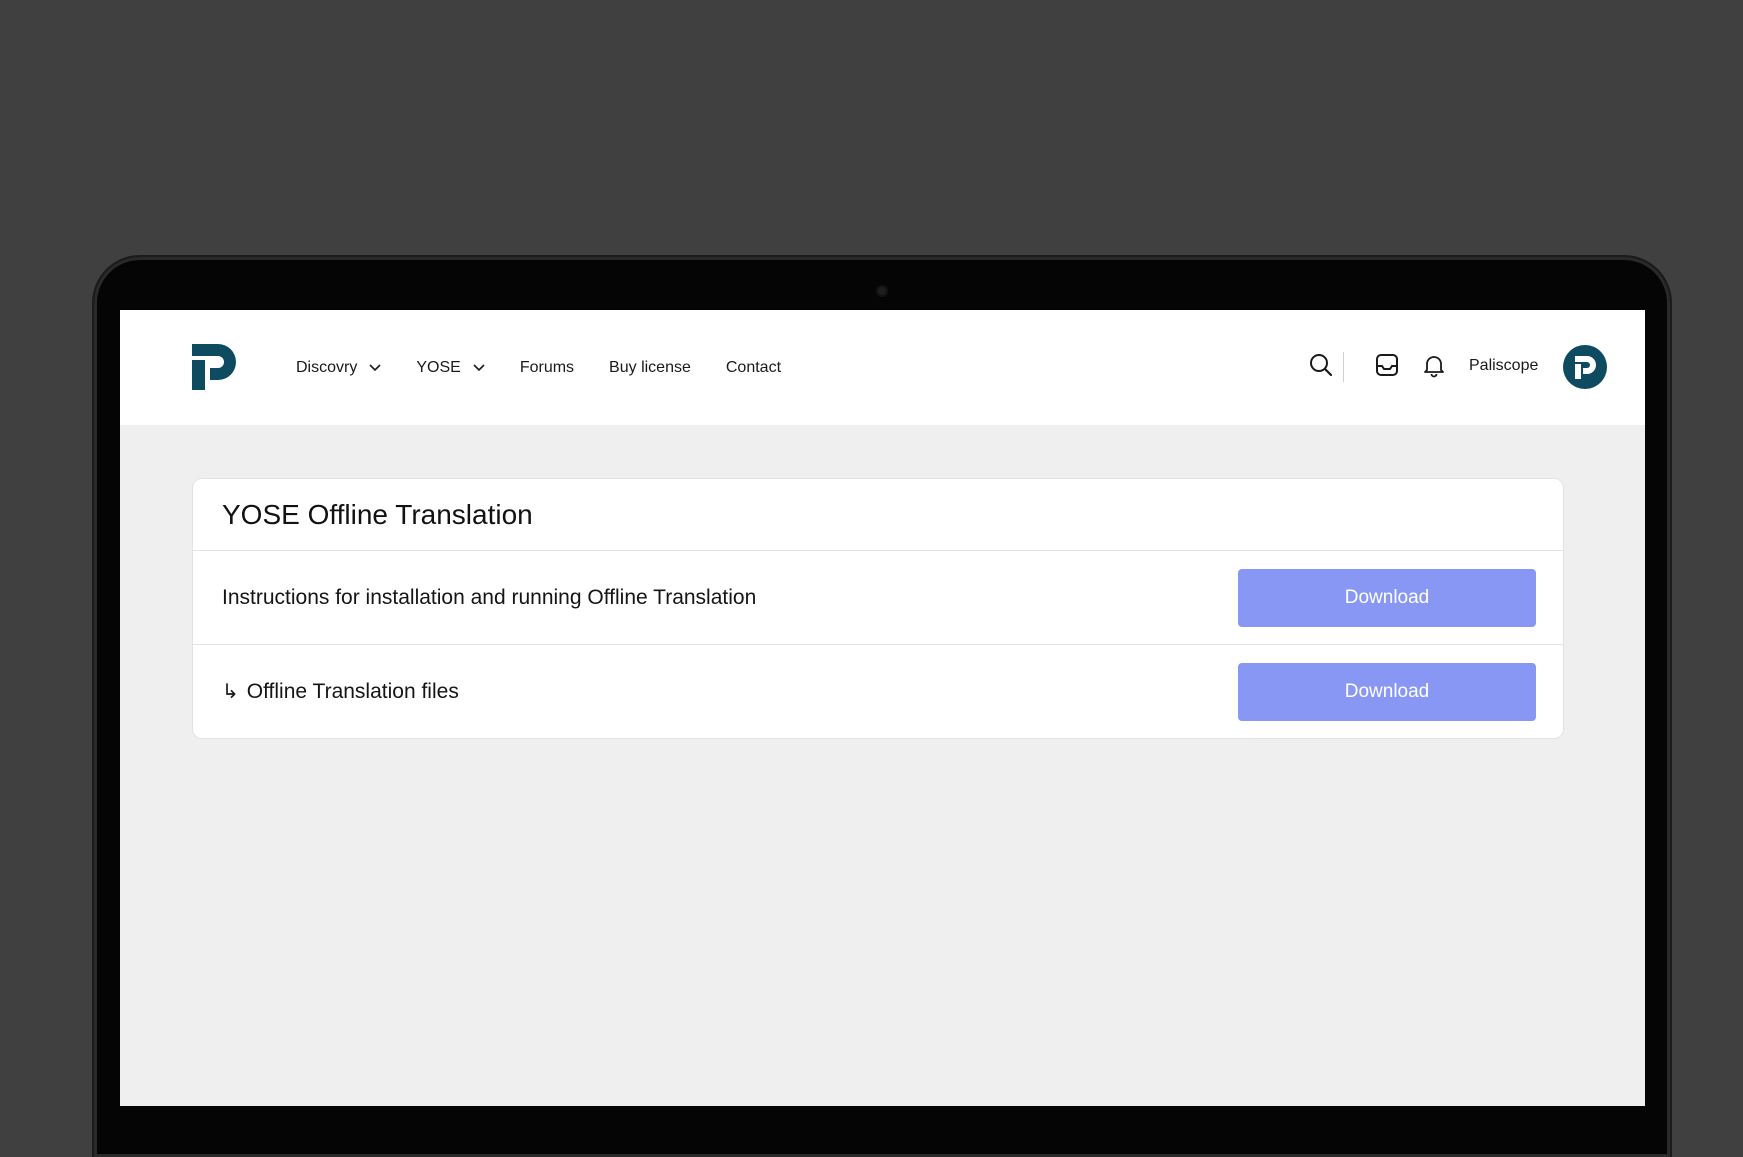  Describe the element at coordinates (1343, 367) in the screenshot. I see `nav-divider` at that location.